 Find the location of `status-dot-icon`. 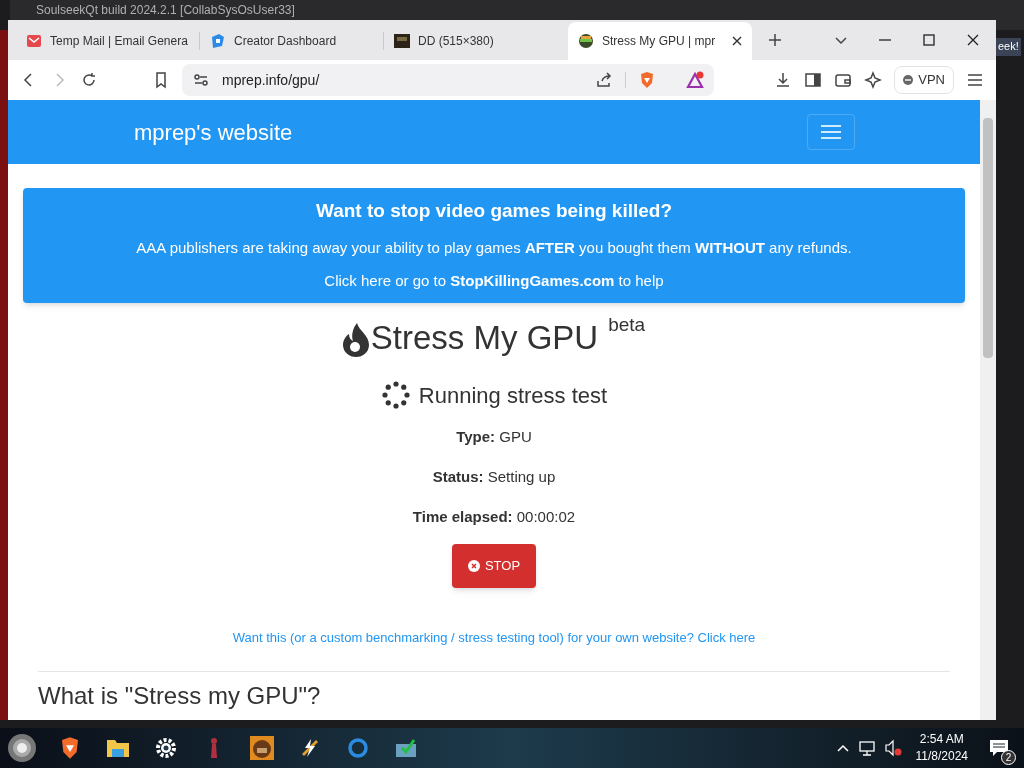

status-dot-icon is located at coordinates (908, 80).